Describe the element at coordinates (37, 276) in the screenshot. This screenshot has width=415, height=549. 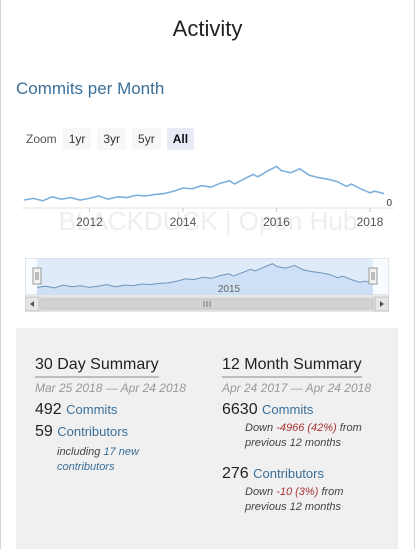
I see `navigator-left-handle` at that location.